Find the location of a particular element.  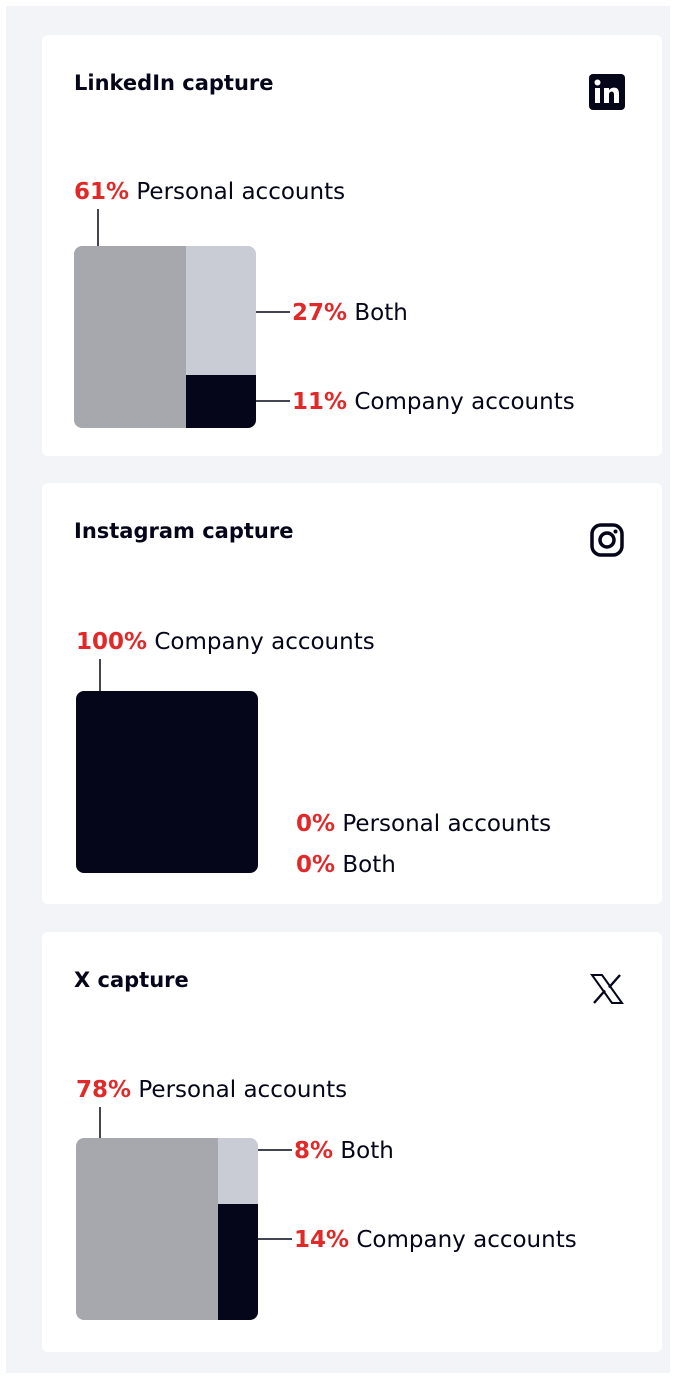

percent-label: 61% is located at coordinates (101, 192).